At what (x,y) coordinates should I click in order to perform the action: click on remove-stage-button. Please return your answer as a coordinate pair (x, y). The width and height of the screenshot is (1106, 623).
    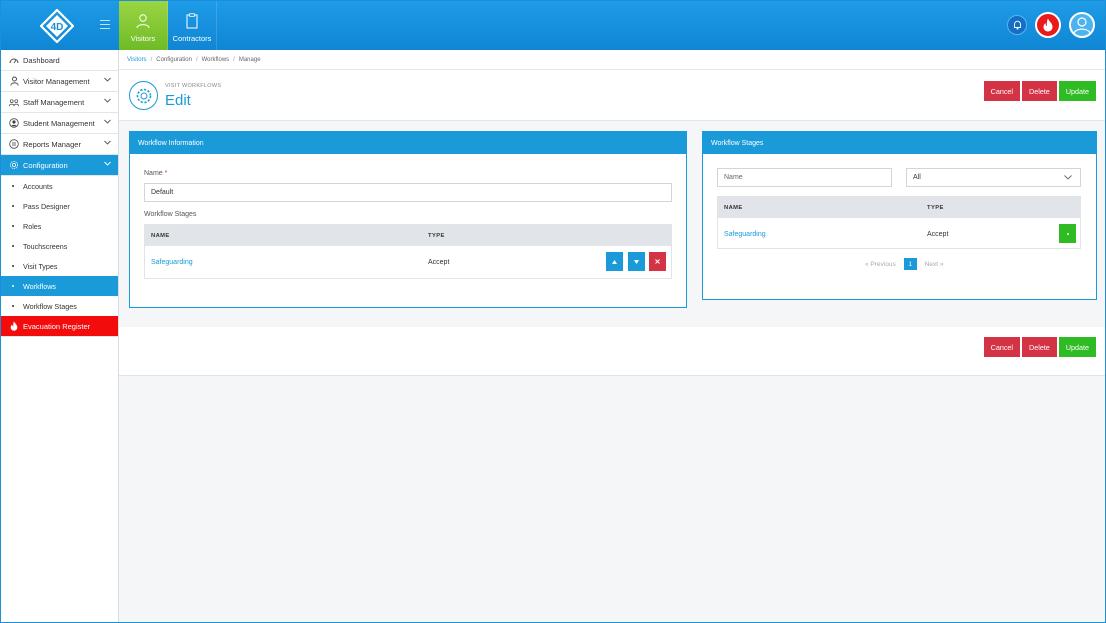
    Looking at the image, I should click on (657, 261).